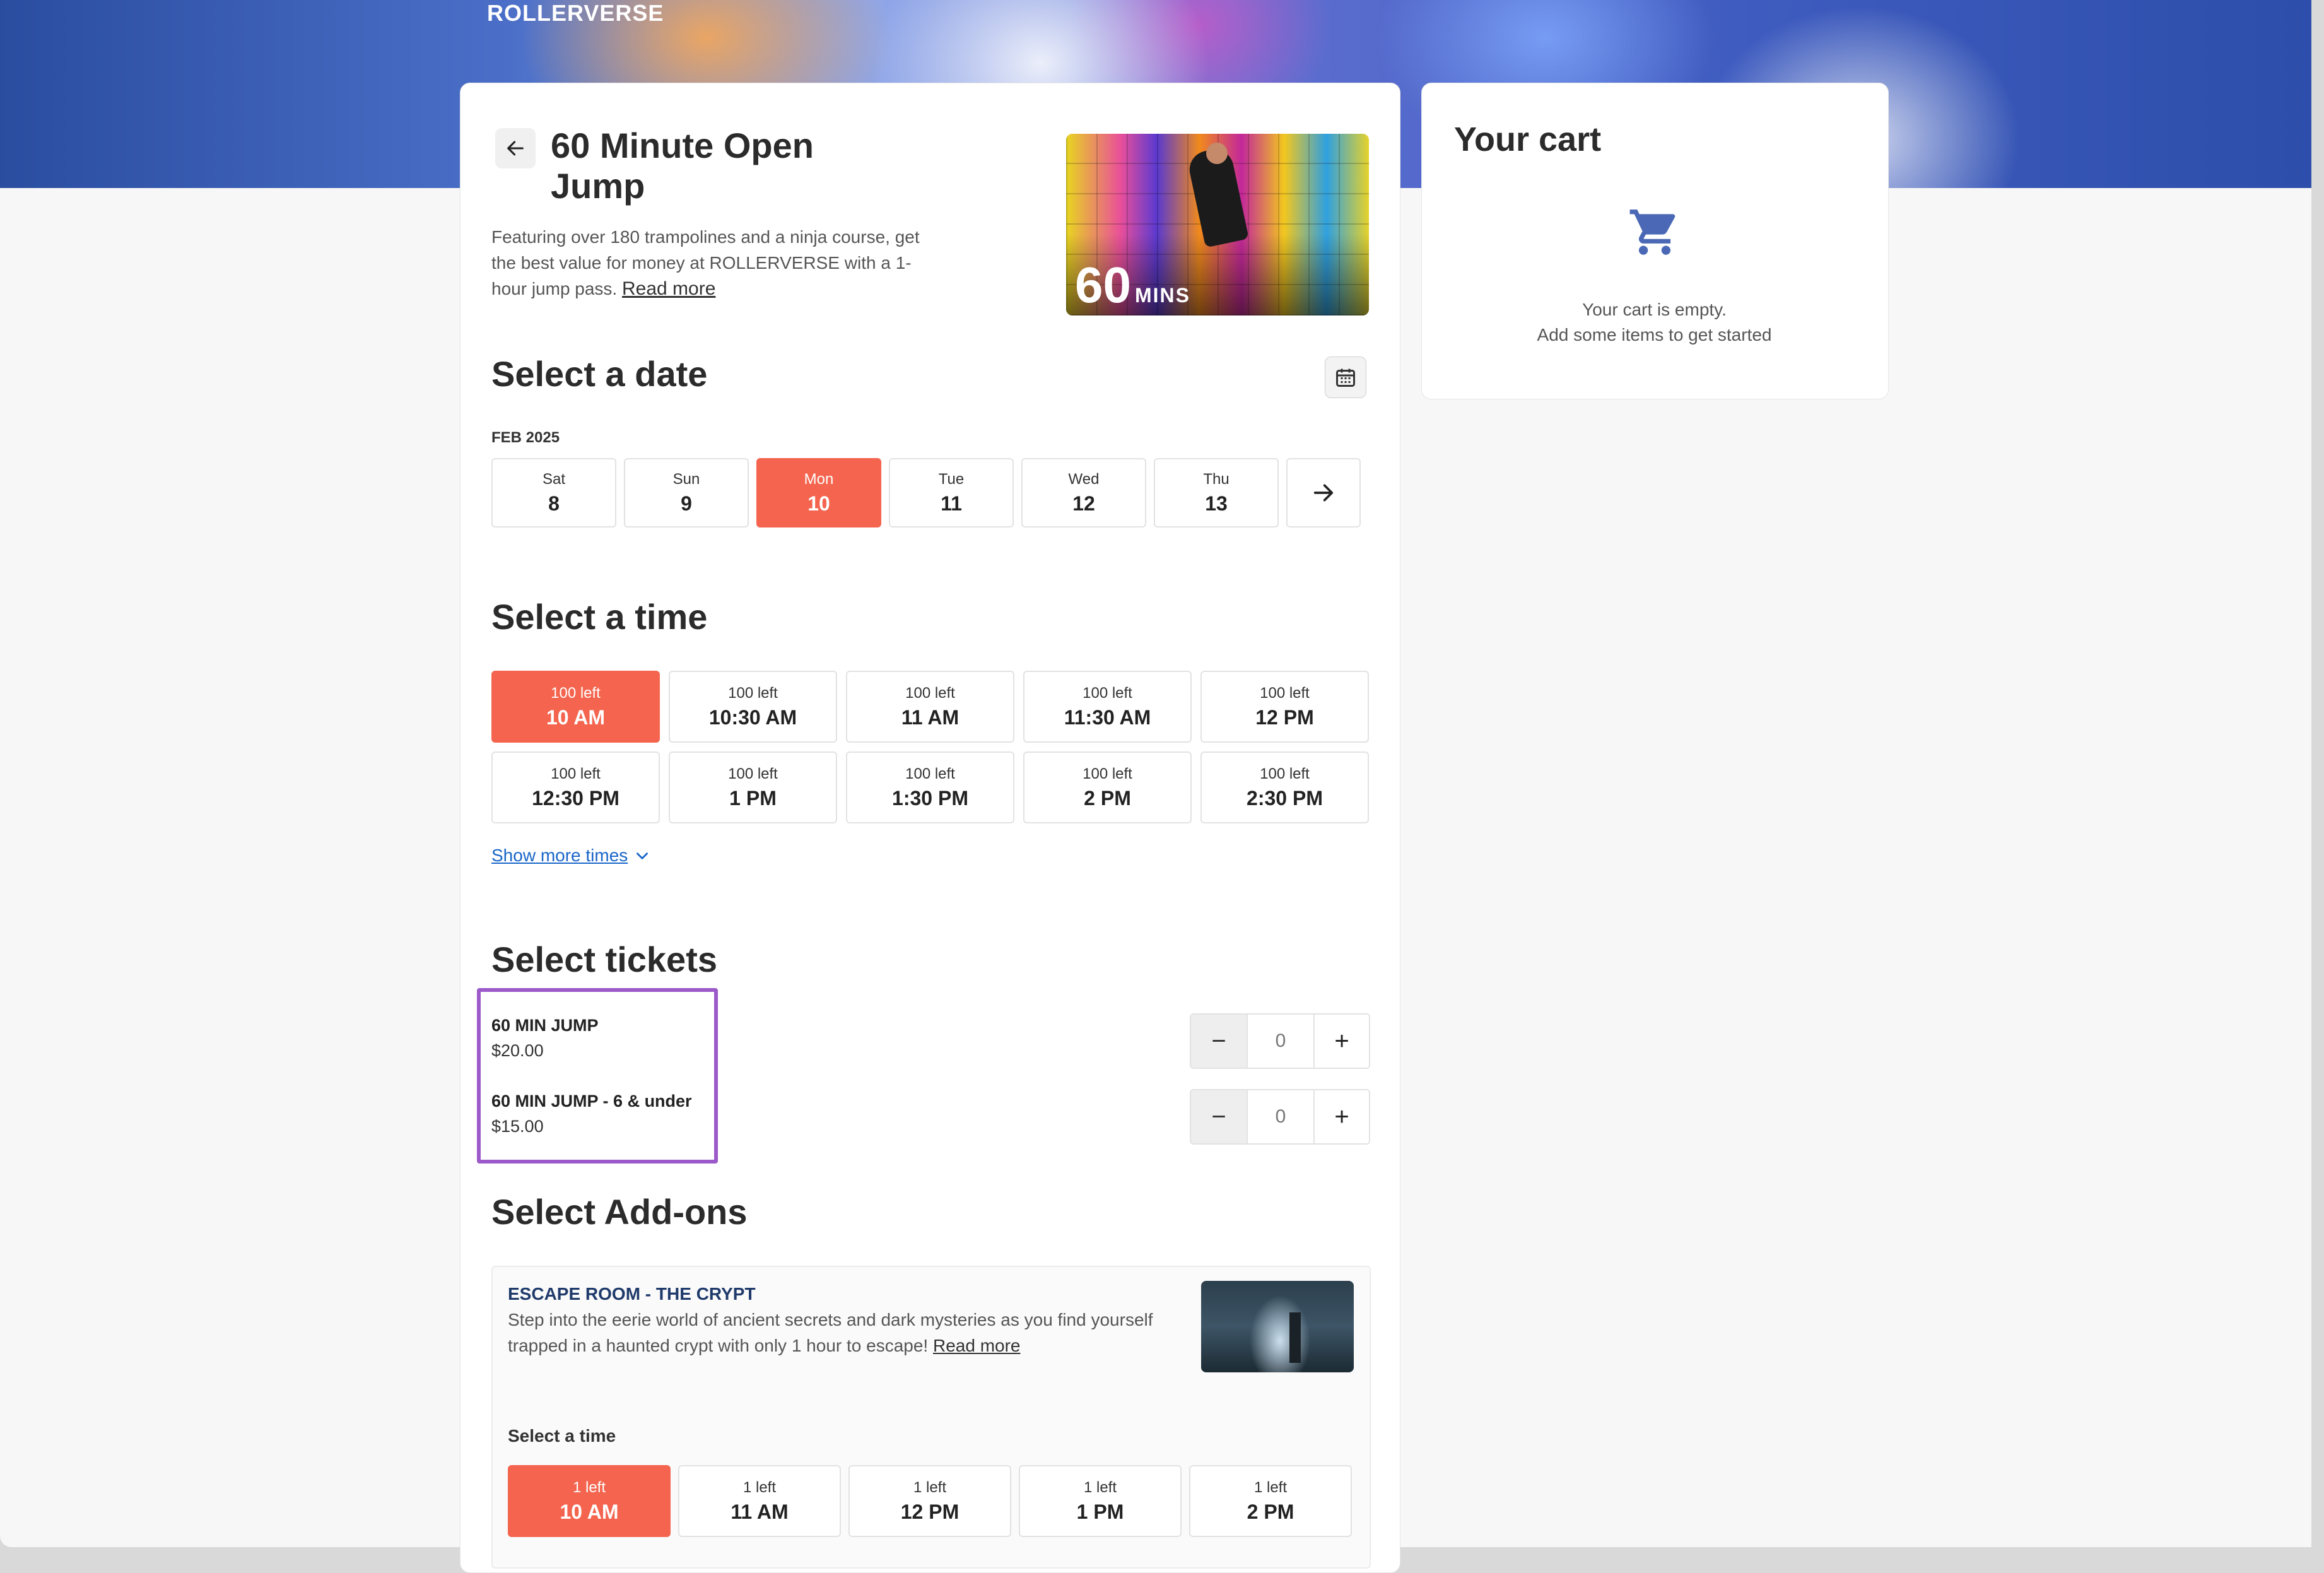 This screenshot has width=2324, height=1573. I want to click on cart-empty-message: Your cart is empty., so click(1654, 309).